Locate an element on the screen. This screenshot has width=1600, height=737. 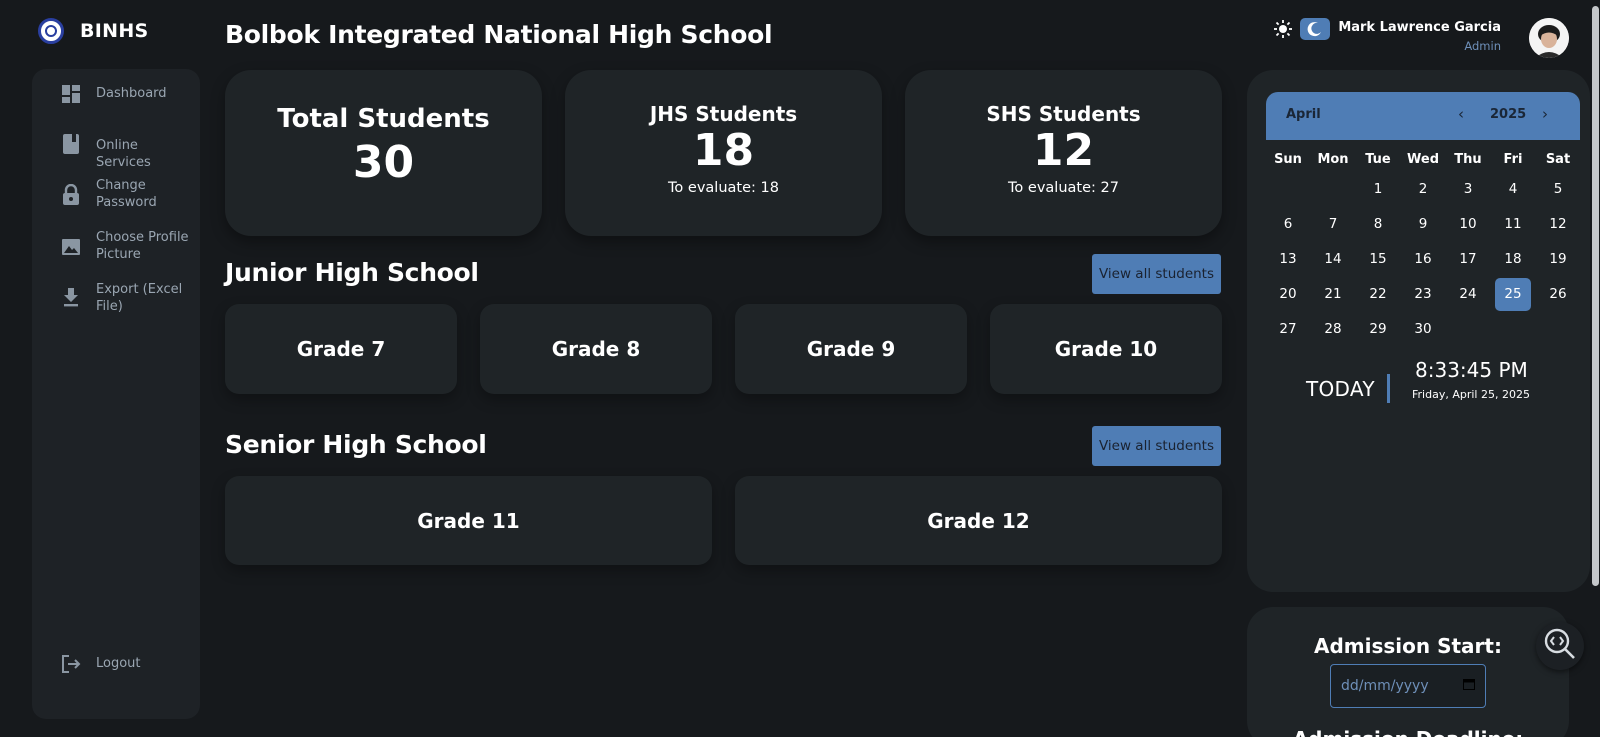
dashboard-icon is located at coordinates (71, 94).